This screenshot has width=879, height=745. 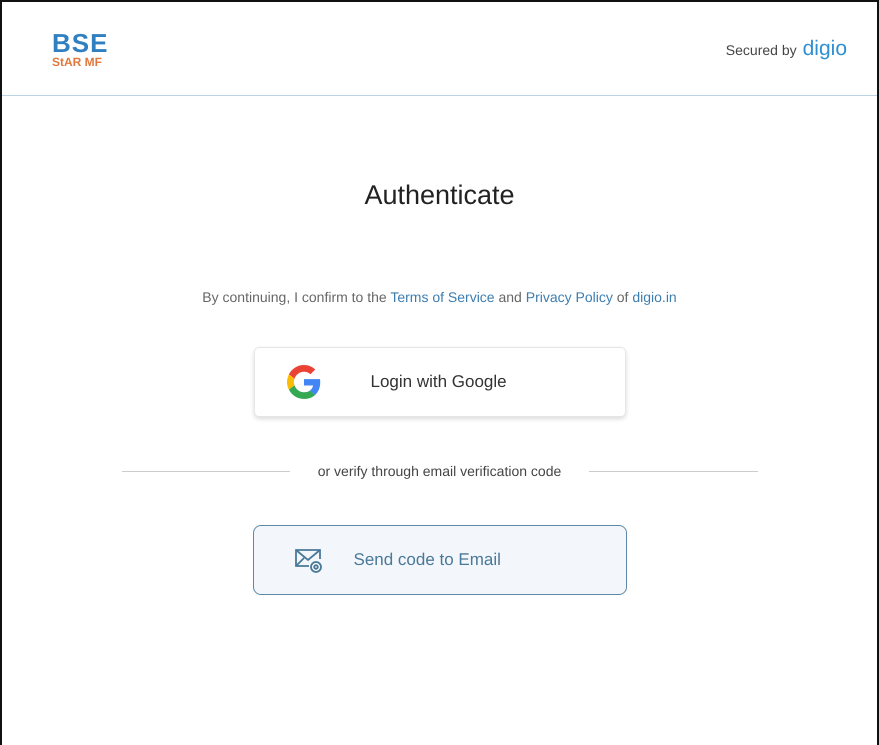 I want to click on consent-link: Privacy Policy, so click(x=569, y=297).